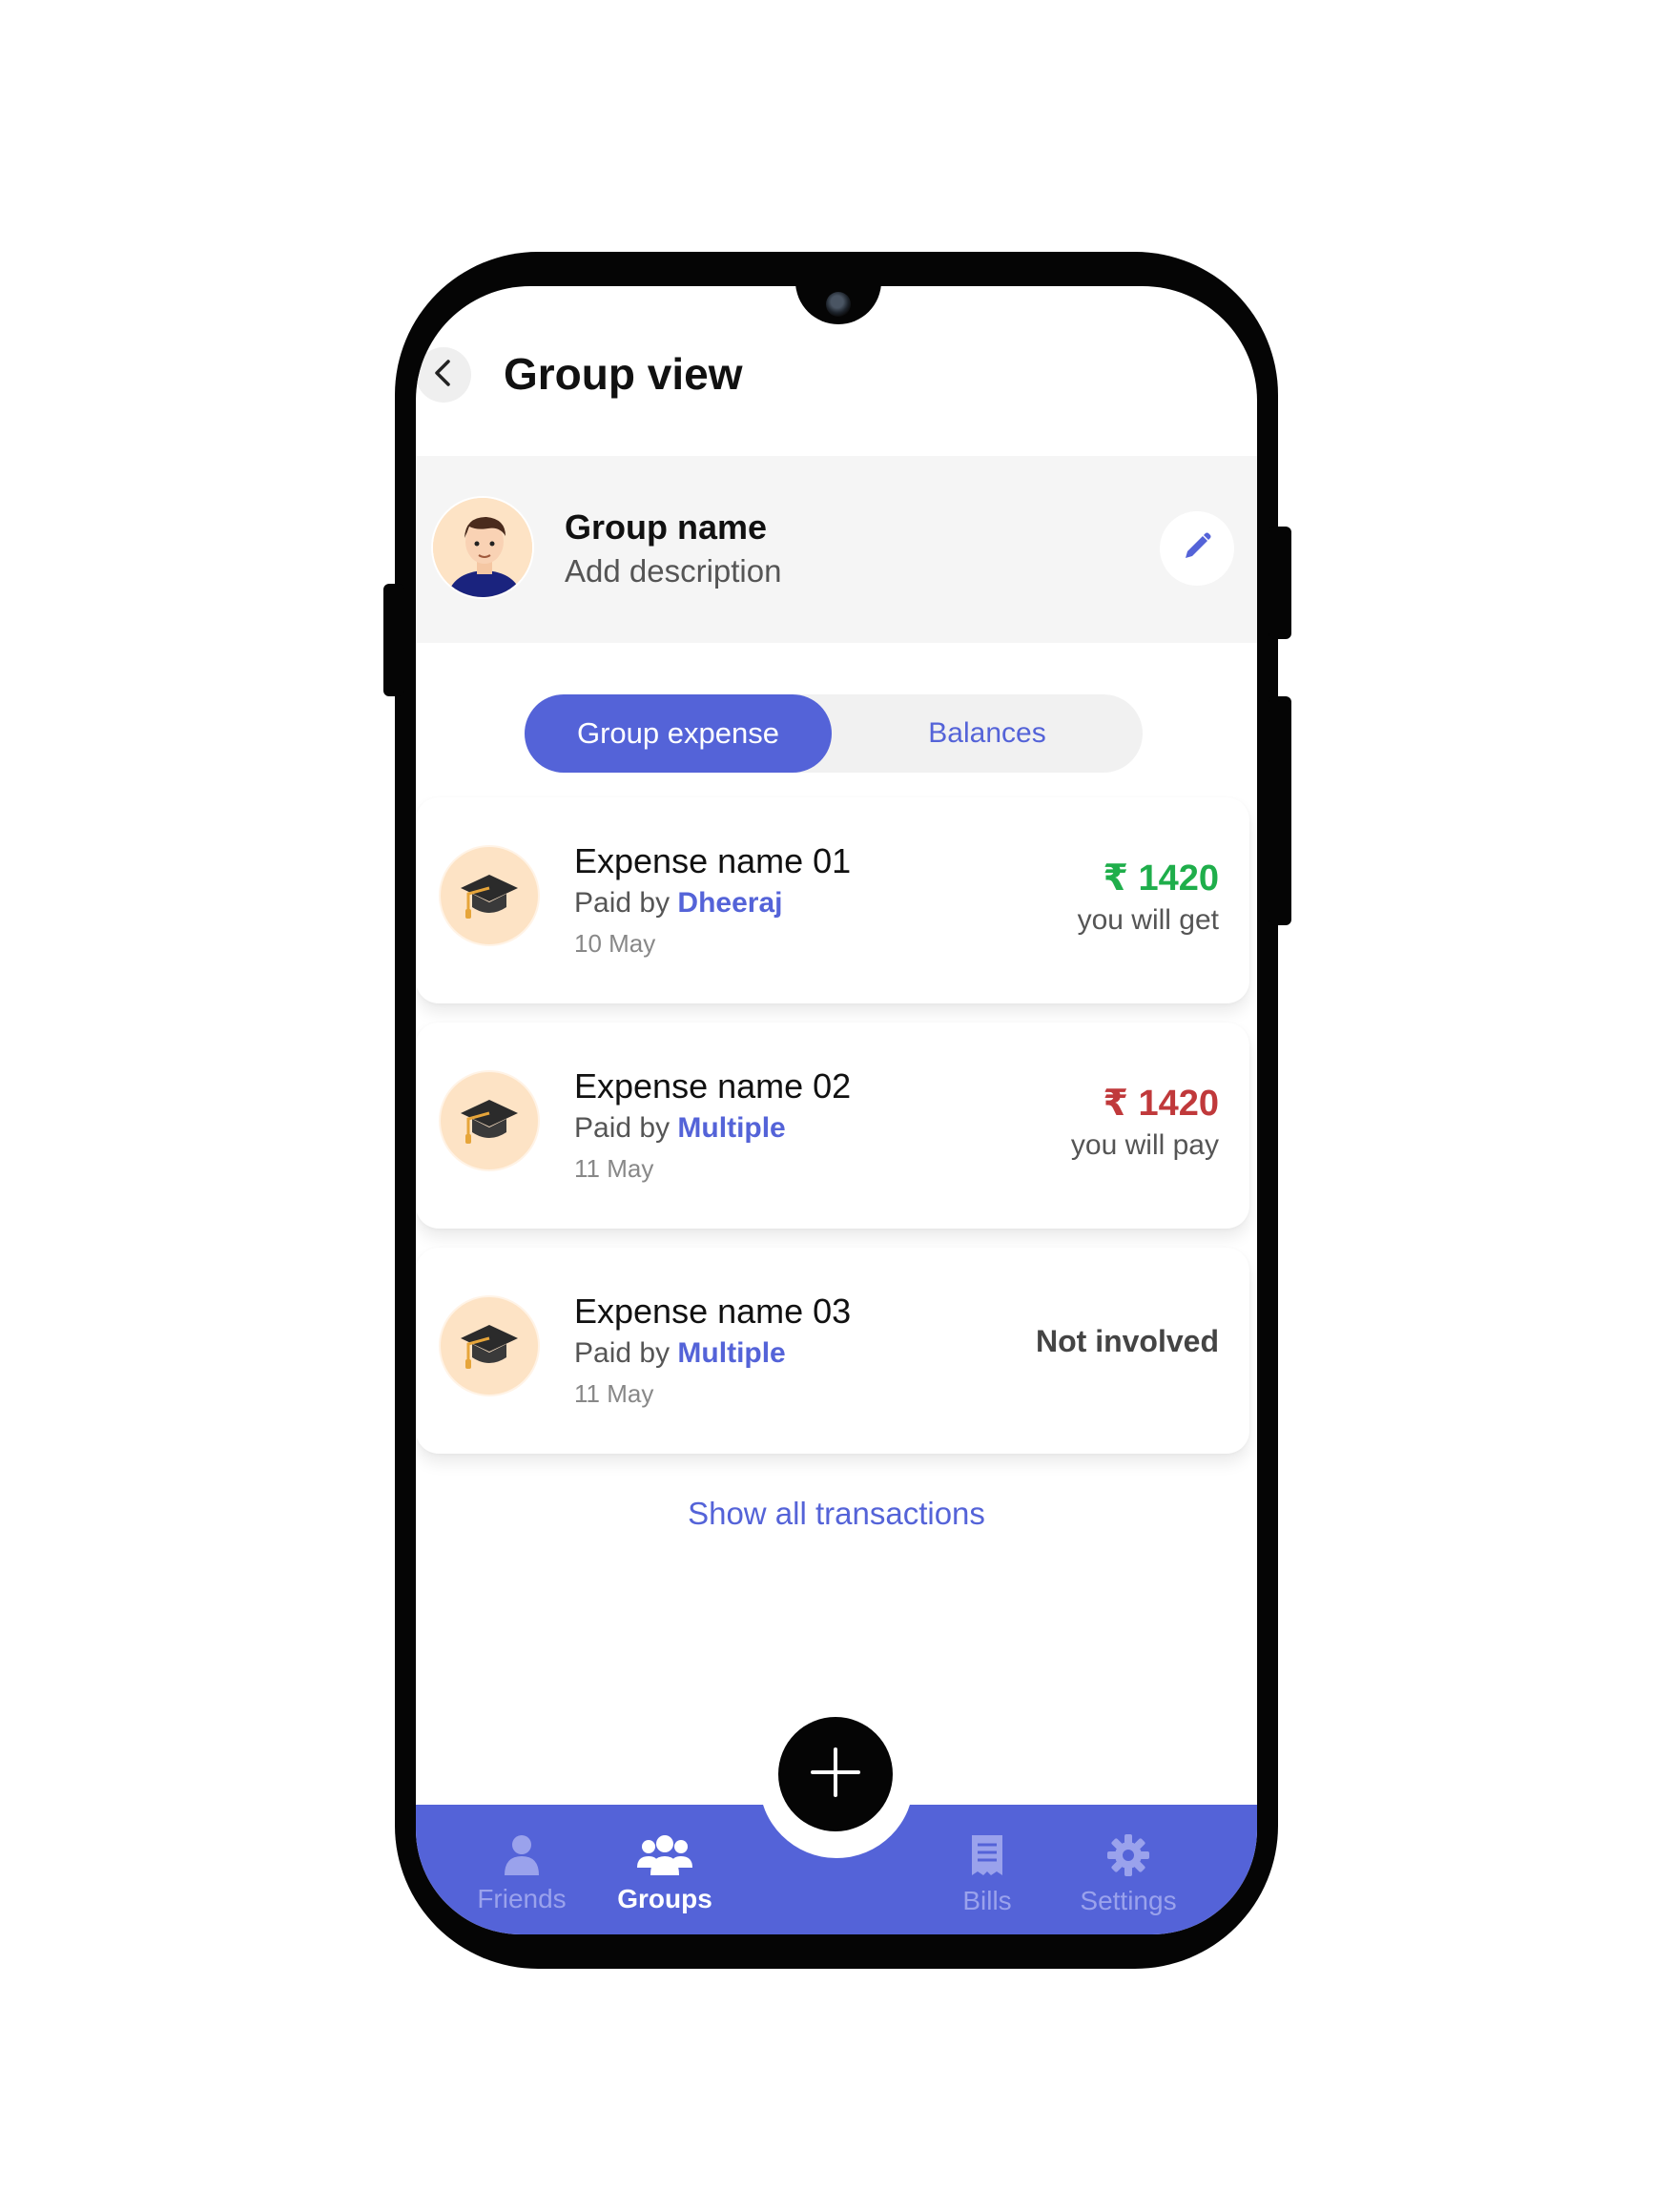 Image resolution: width=1671 pixels, height=2212 pixels. What do you see at coordinates (522, 1857) in the screenshot?
I see `person-icon` at bounding box center [522, 1857].